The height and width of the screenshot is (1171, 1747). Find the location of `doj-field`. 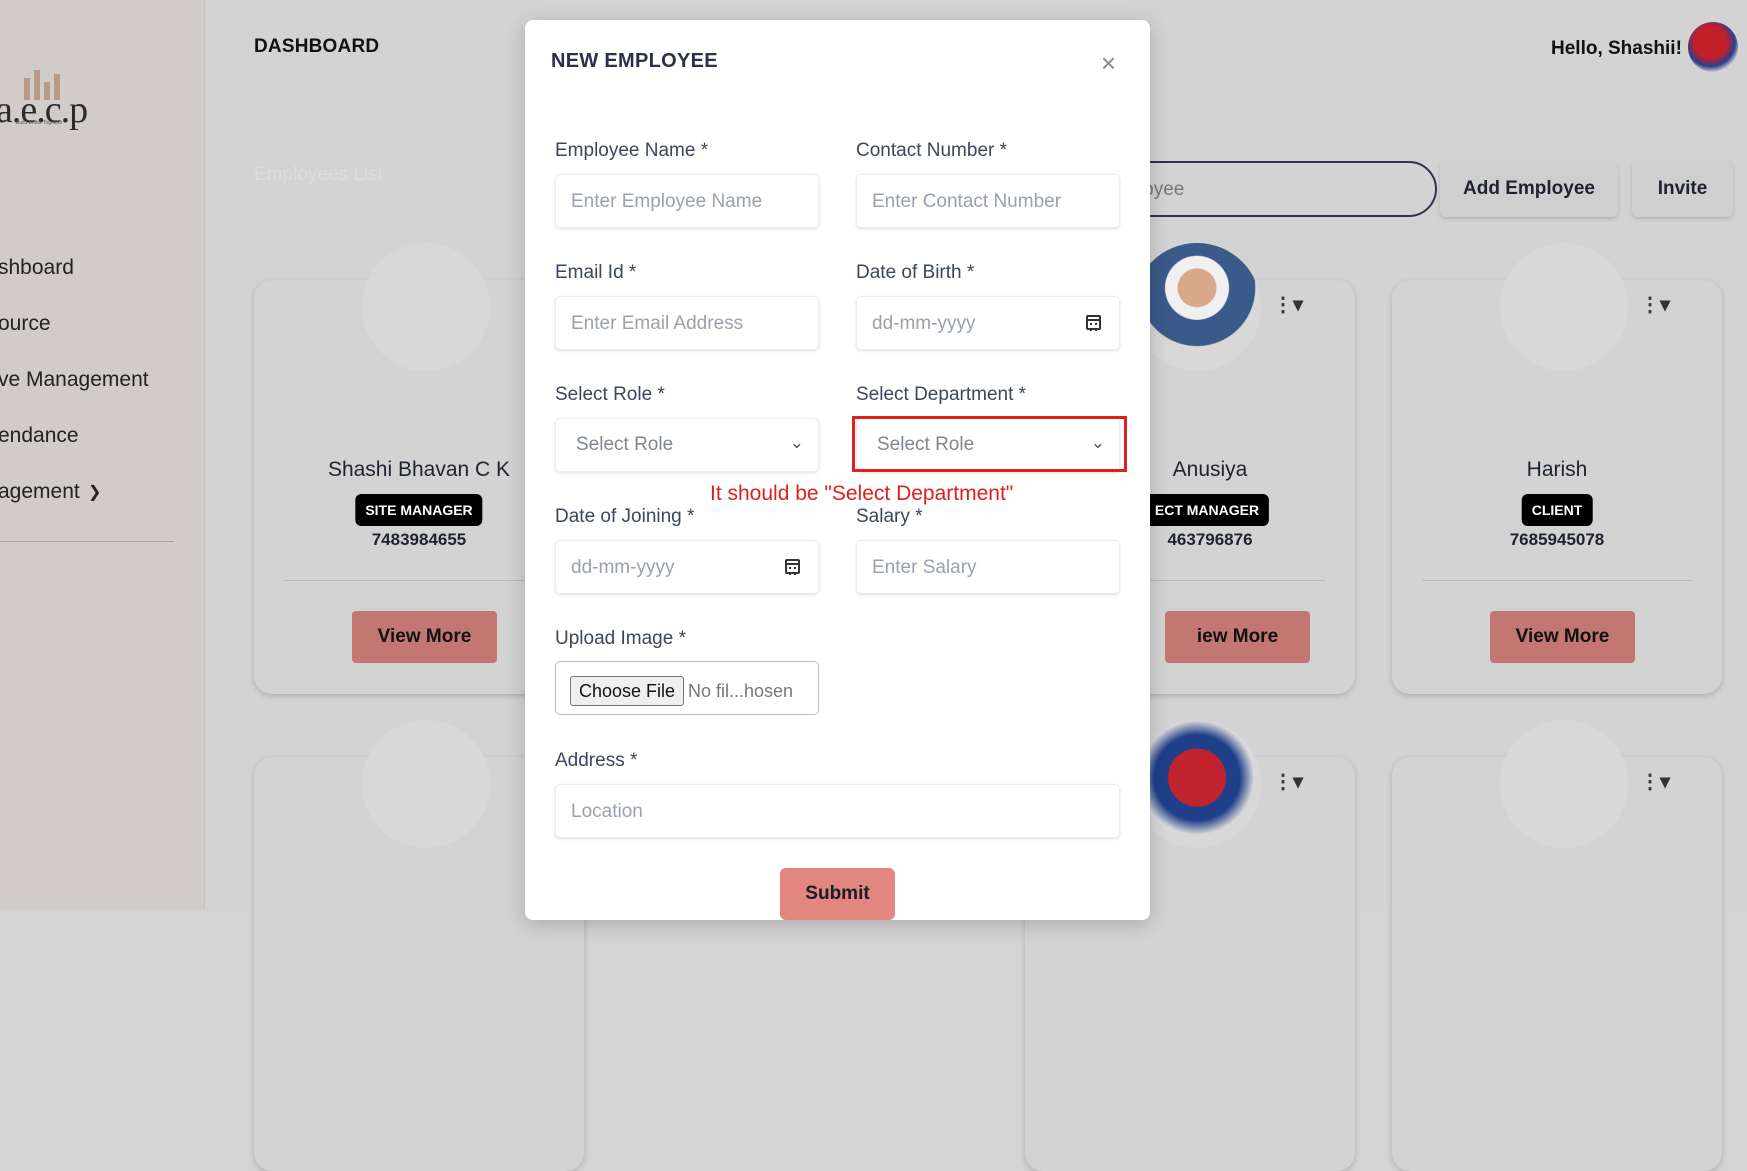

doj-field is located at coordinates (687, 567).